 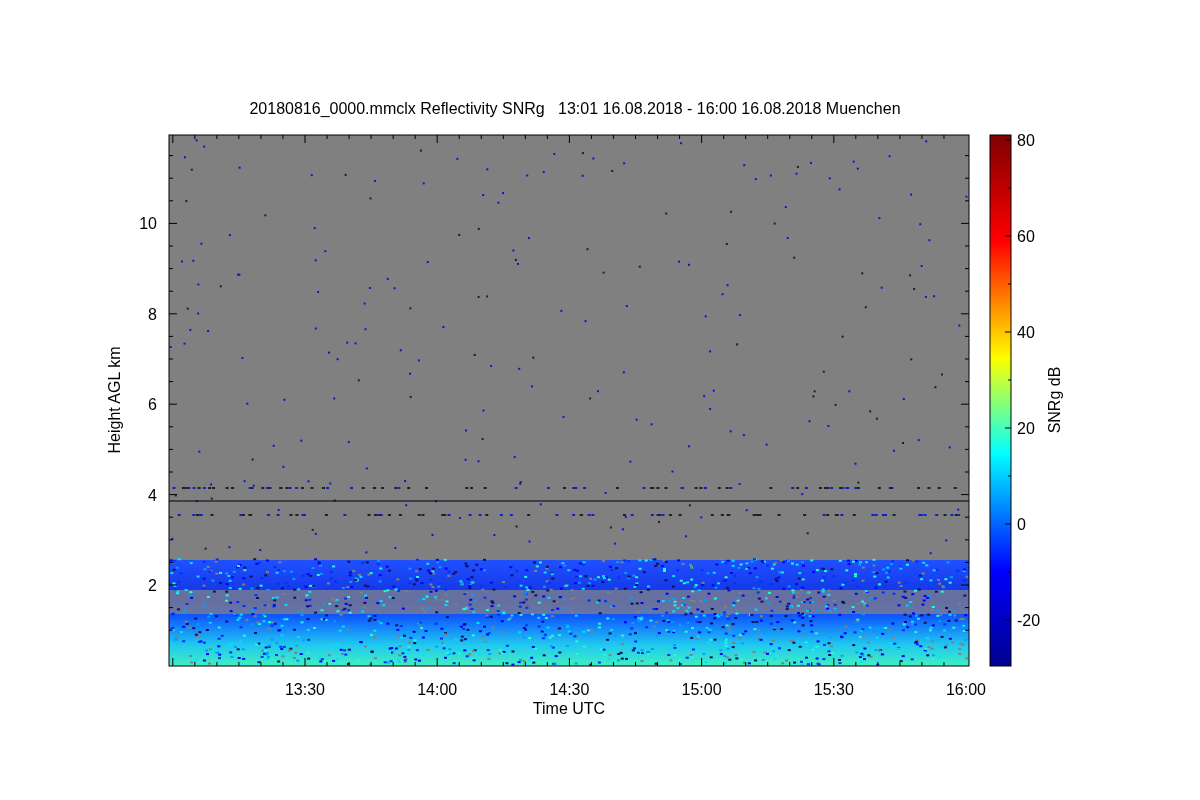 What do you see at coordinates (1054, 400) in the screenshot?
I see `colorbar-label: SNRg dB` at bounding box center [1054, 400].